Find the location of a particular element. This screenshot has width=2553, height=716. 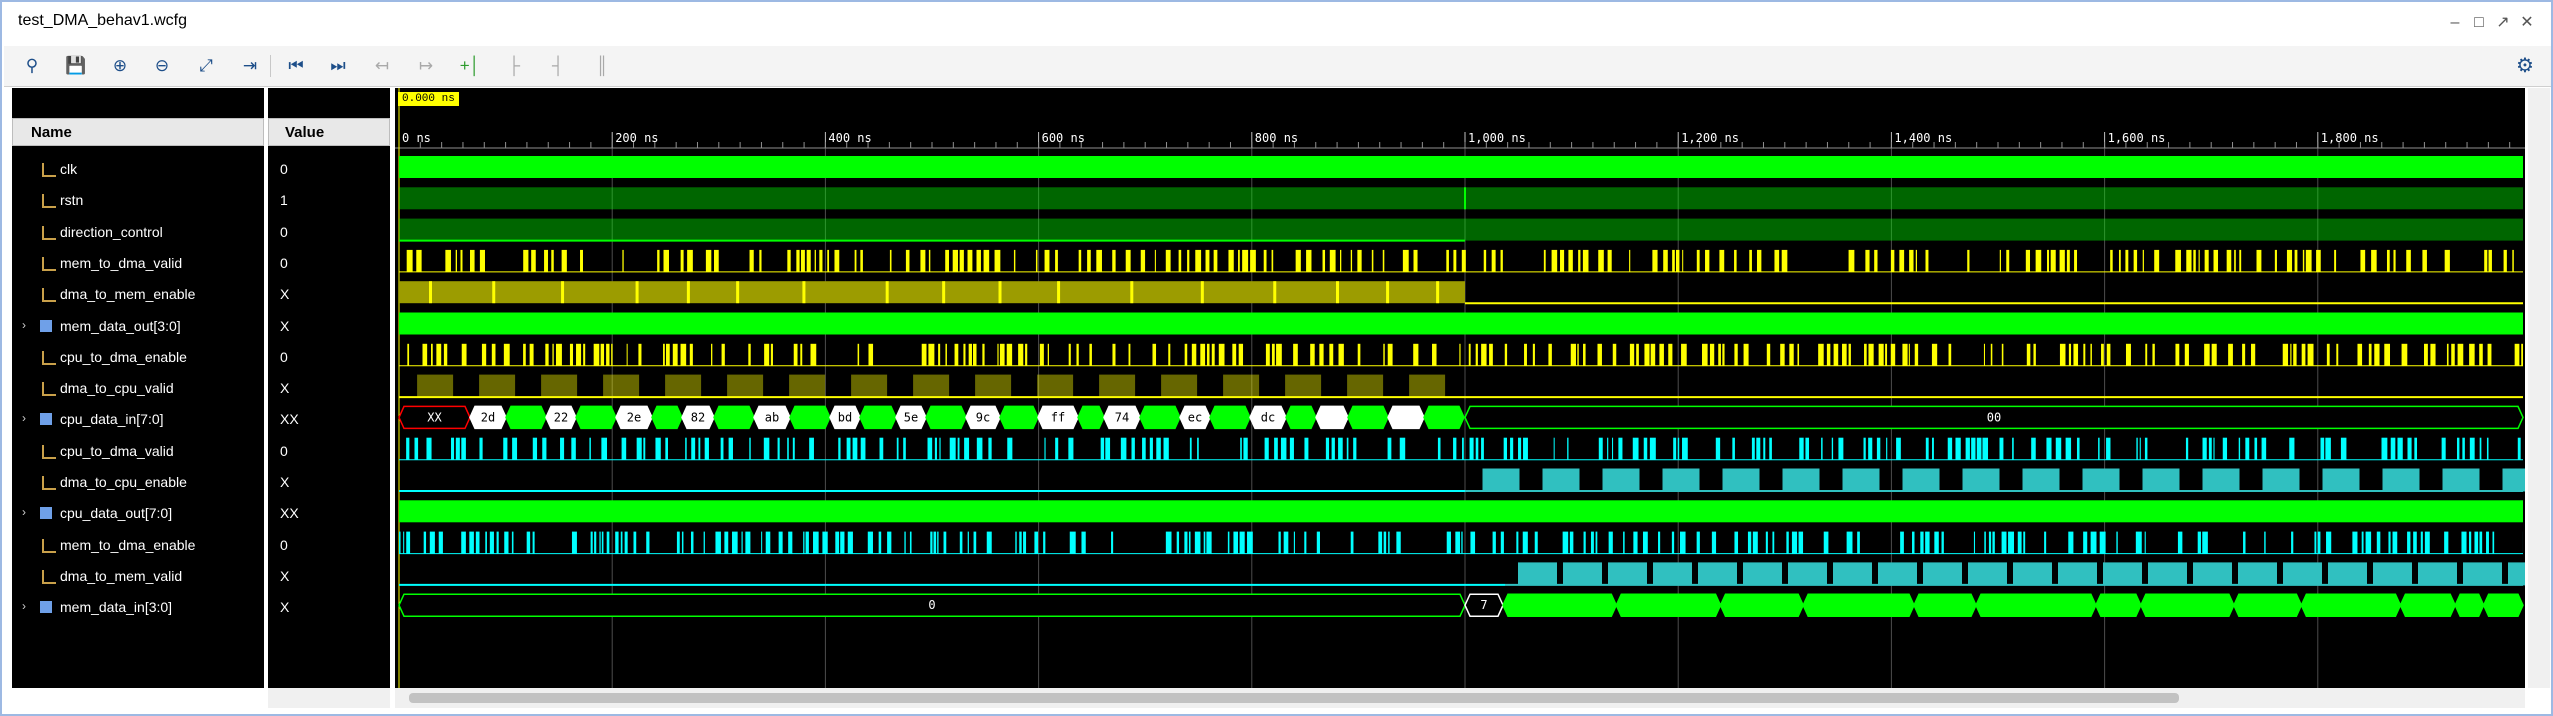

bus-value-label: 5e is located at coordinates (911, 417).